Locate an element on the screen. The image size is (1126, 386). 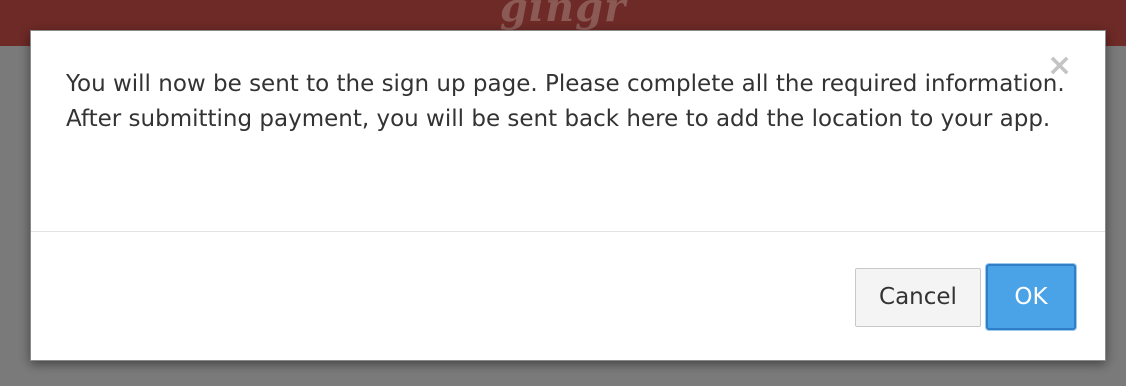
cancel-button: Cancel is located at coordinates (918, 297).